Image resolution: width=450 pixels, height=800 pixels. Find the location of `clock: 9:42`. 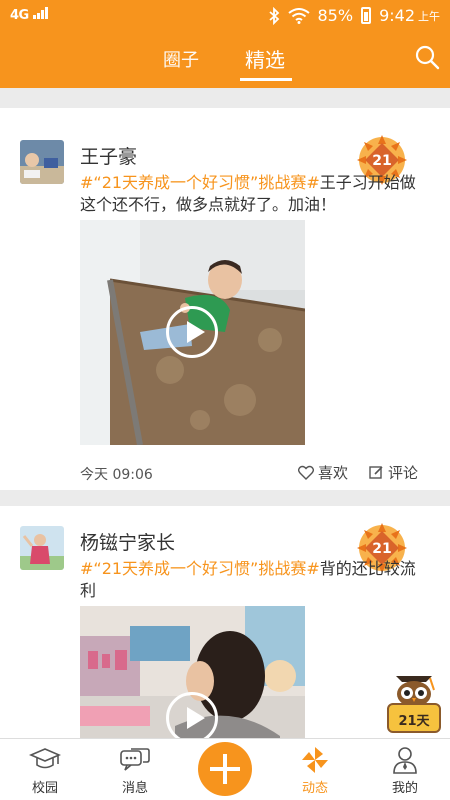

clock: 9:42 is located at coordinates (397, 15).